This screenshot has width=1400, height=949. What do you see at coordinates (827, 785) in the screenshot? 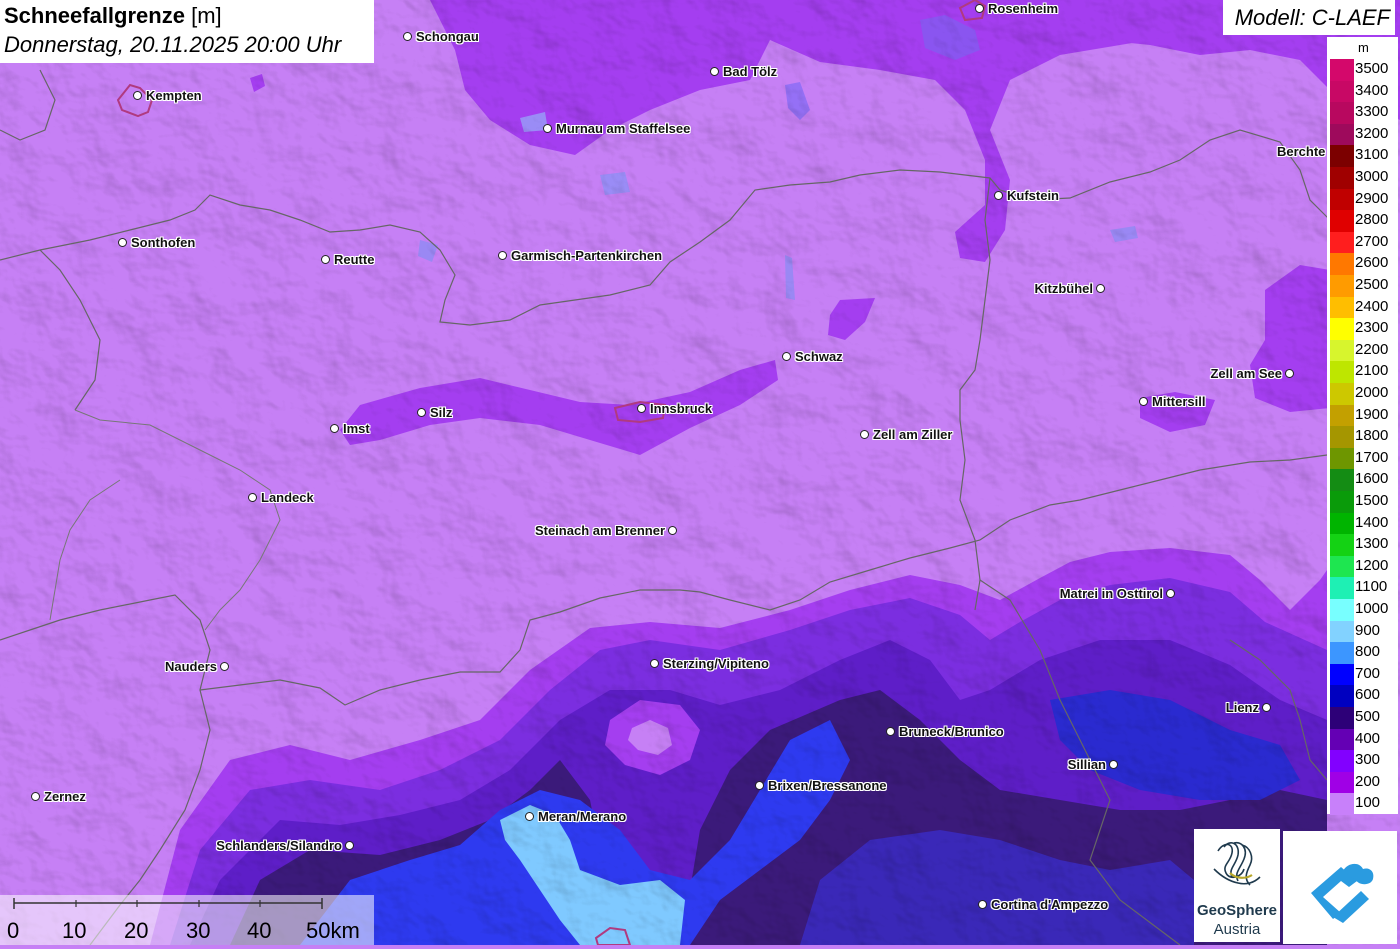
I see `city-label-brixen-bressanone: Brixen/Bressanone` at bounding box center [827, 785].